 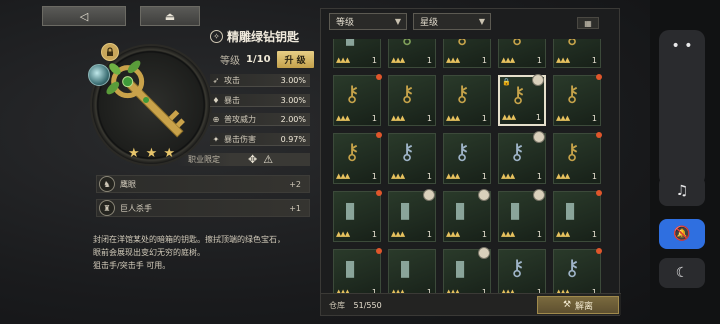 I want to click on stat-name: 攻击, so click(x=232, y=80).